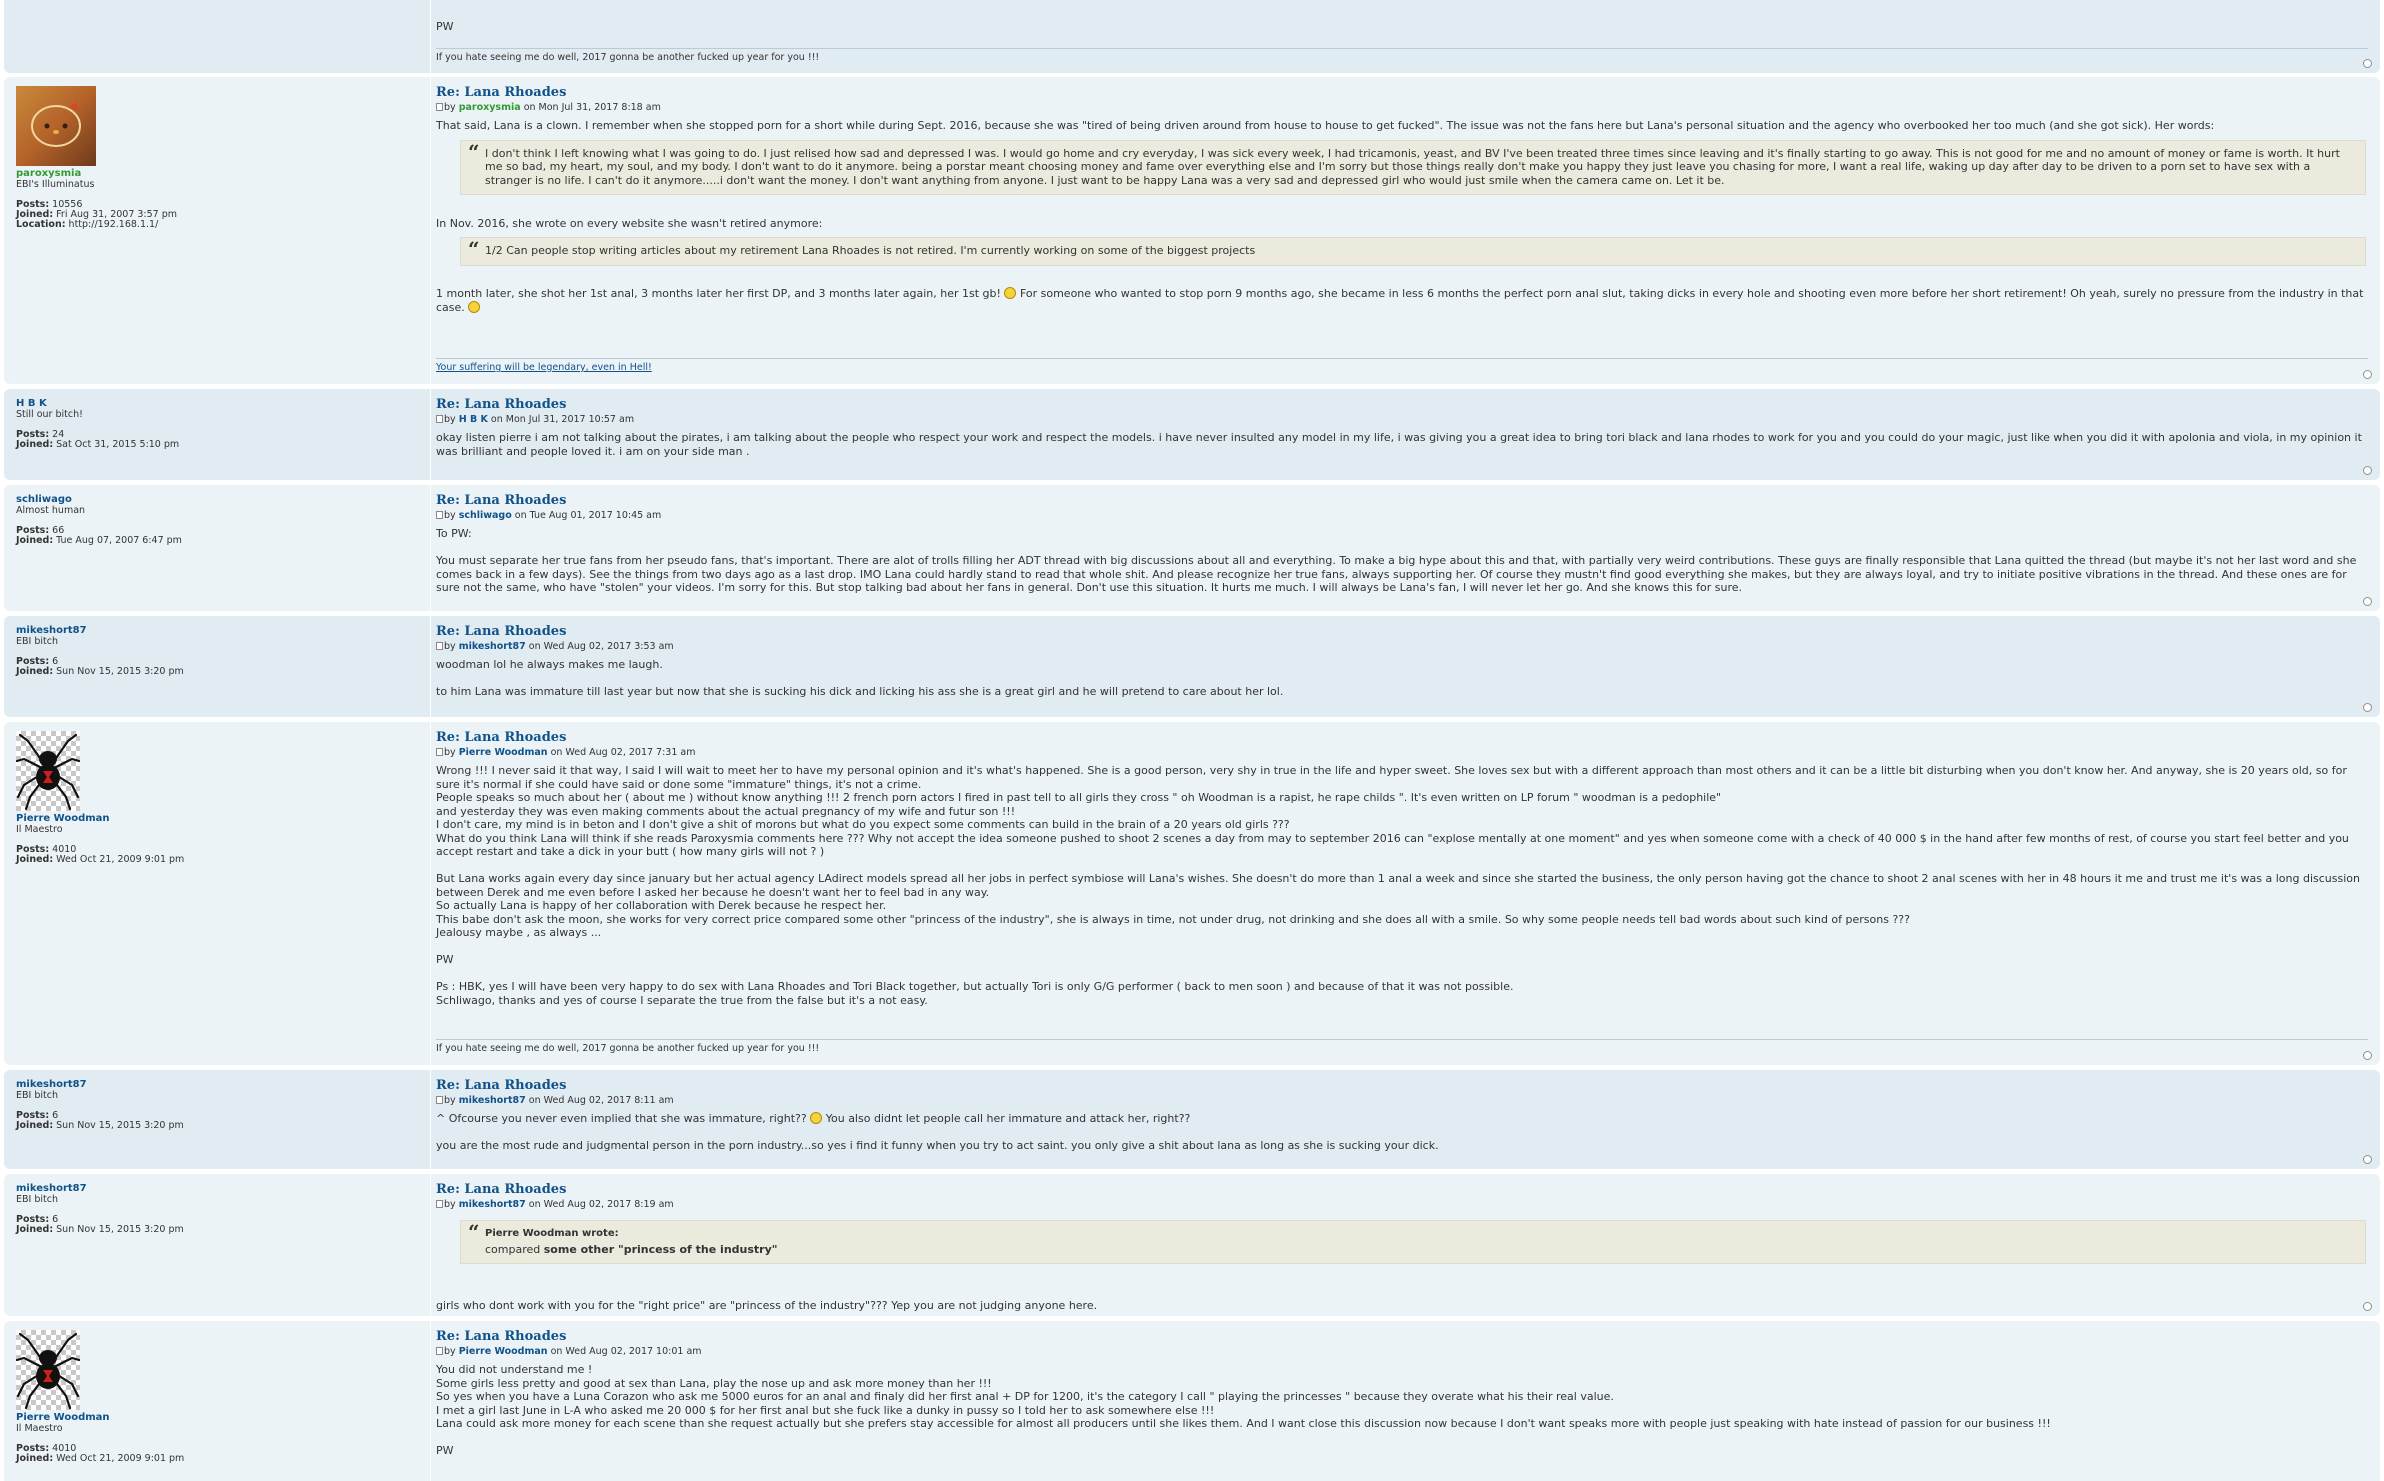 The image size is (2384, 1481). What do you see at coordinates (490, 107) in the screenshot?
I see `author-link: paroxysmia` at bounding box center [490, 107].